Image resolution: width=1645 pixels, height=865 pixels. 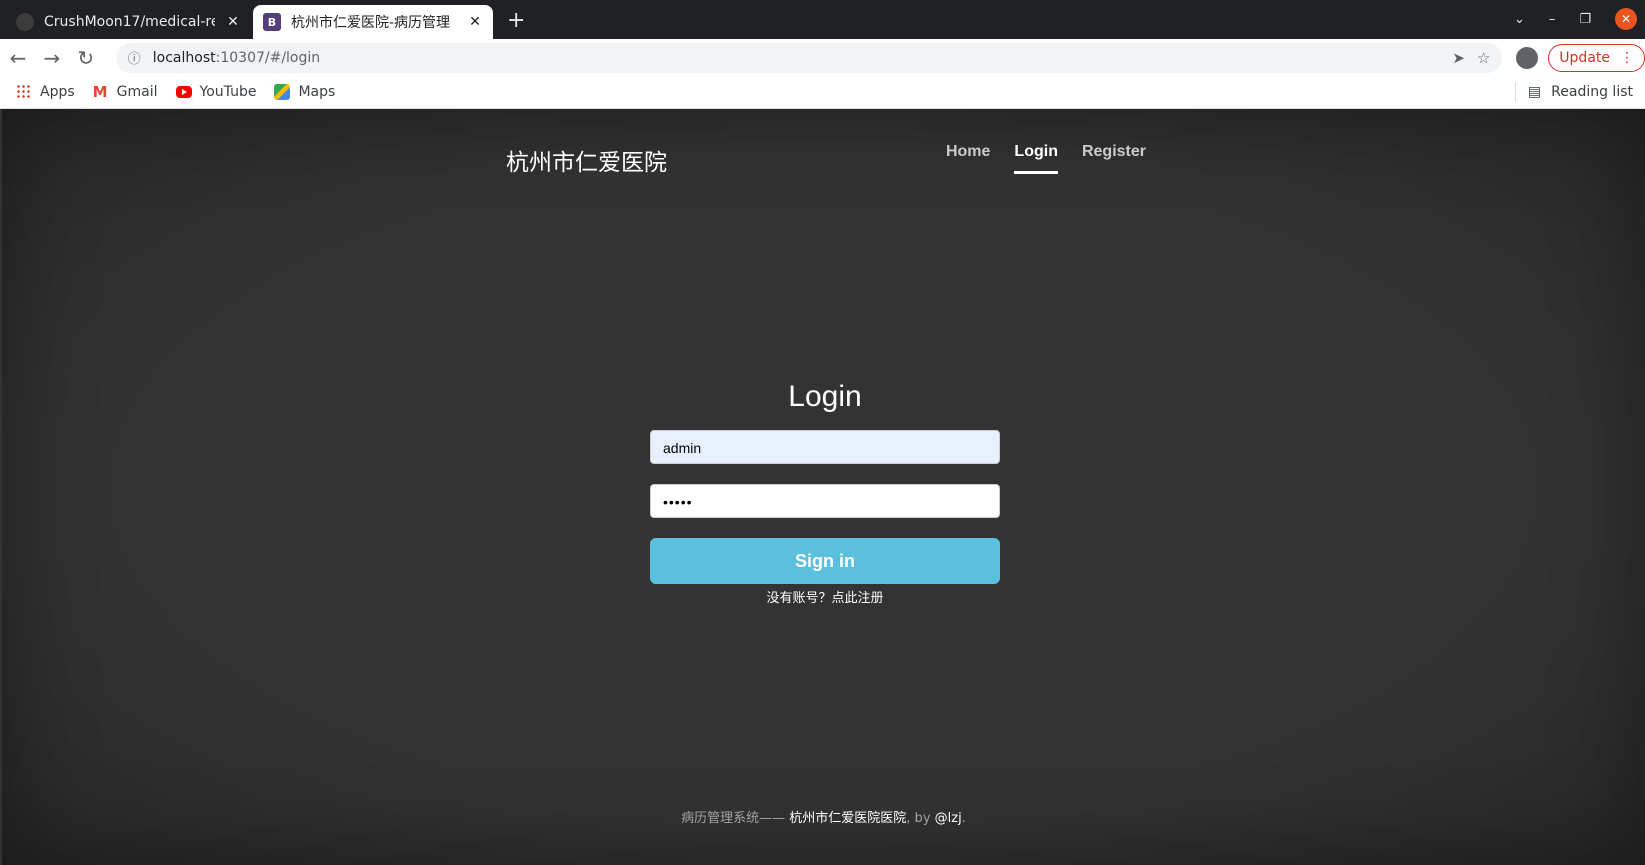 I want to click on nav-home: Home, so click(x=968, y=158).